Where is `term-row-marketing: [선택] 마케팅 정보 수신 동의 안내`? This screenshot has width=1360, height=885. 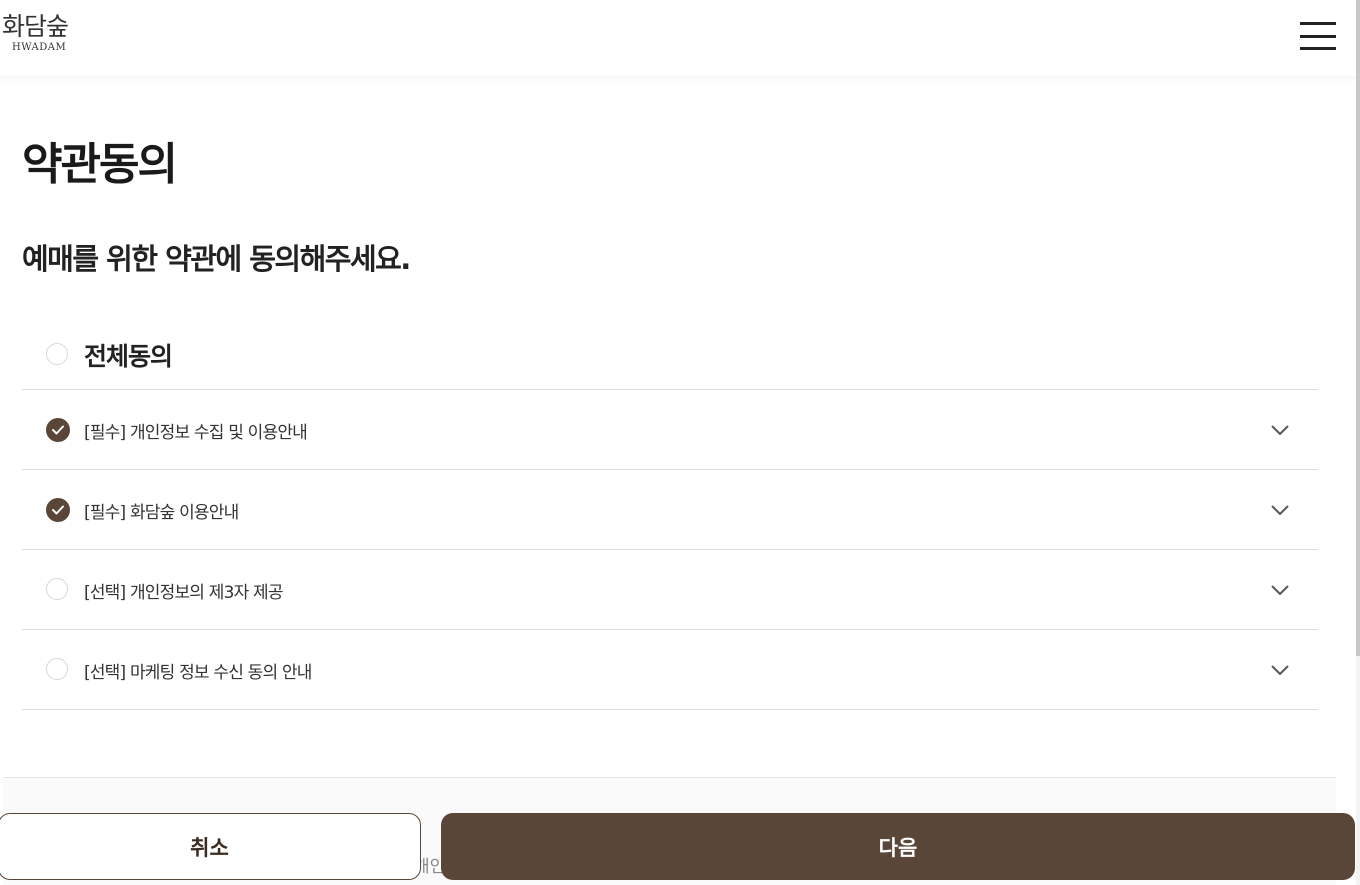
term-row-marketing: [선택] 마케팅 정보 수신 동의 안내 is located at coordinates (670, 670).